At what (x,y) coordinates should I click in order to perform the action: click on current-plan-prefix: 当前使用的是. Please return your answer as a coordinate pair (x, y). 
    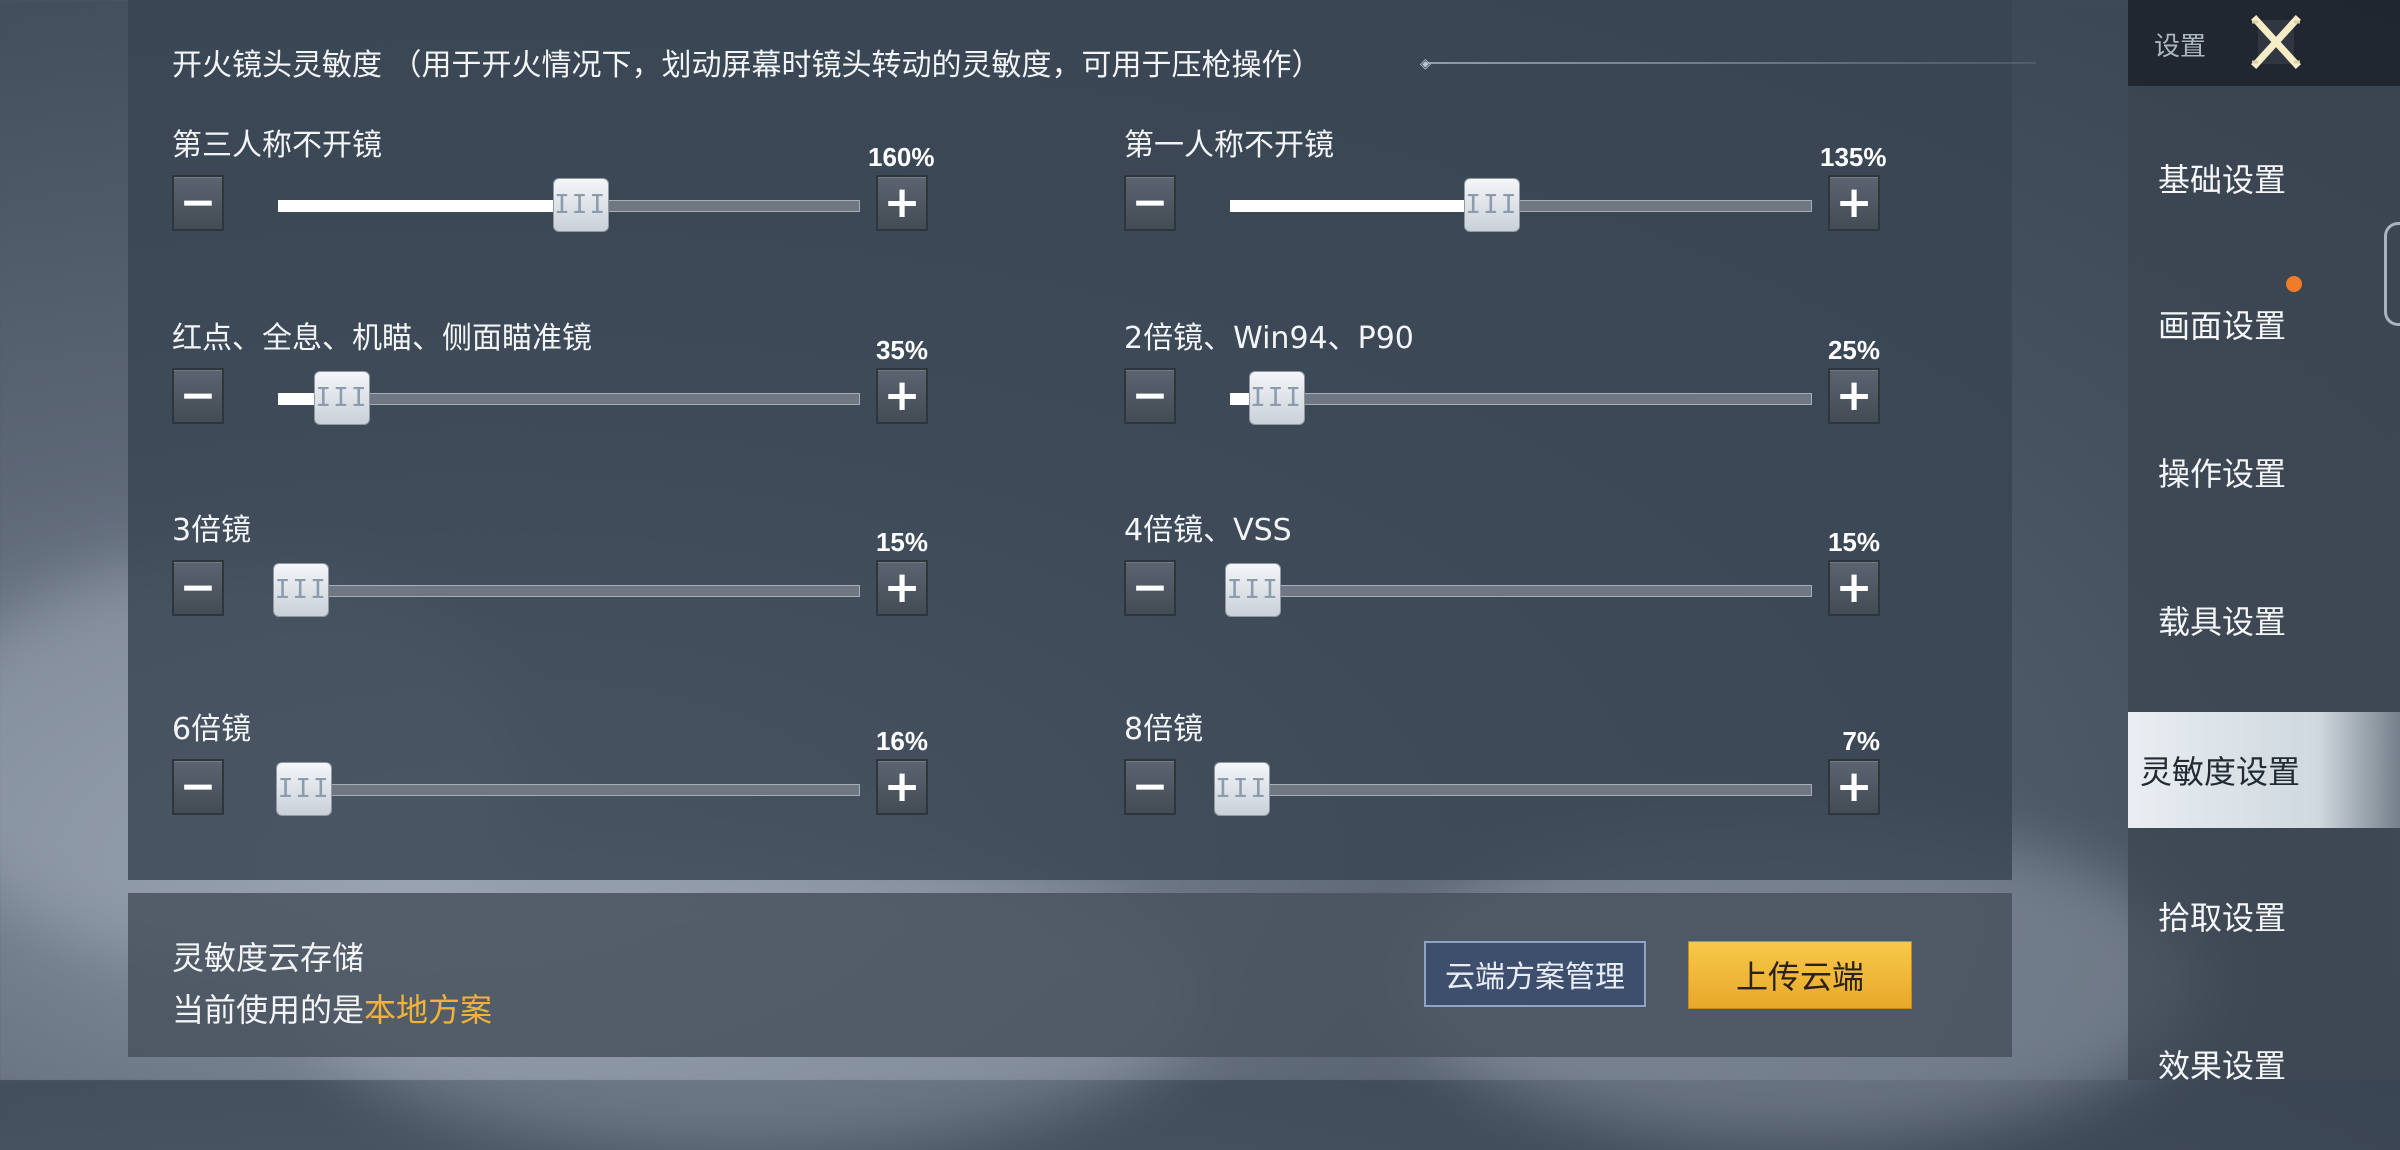
    Looking at the image, I should click on (268, 1010).